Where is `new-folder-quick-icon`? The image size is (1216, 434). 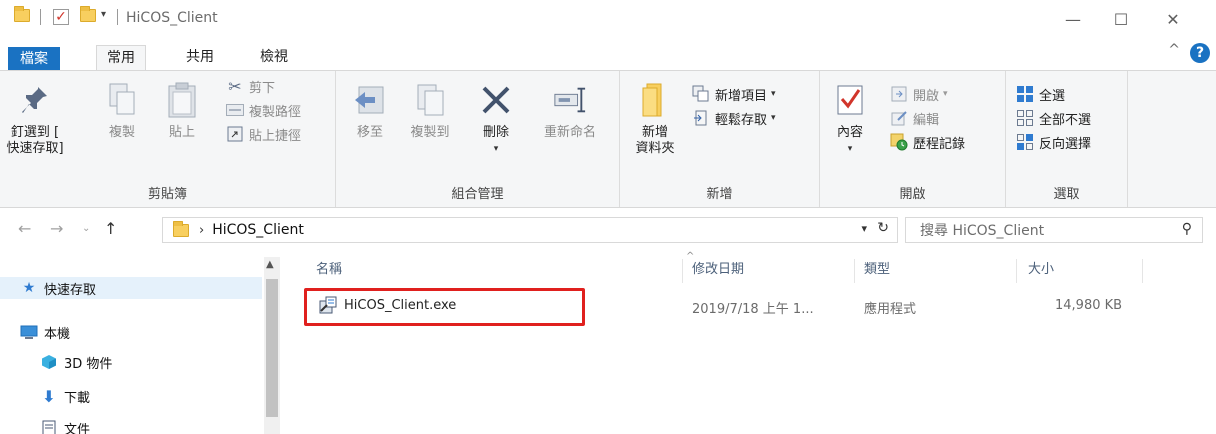
new-folder-quick-icon is located at coordinates (88, 14).